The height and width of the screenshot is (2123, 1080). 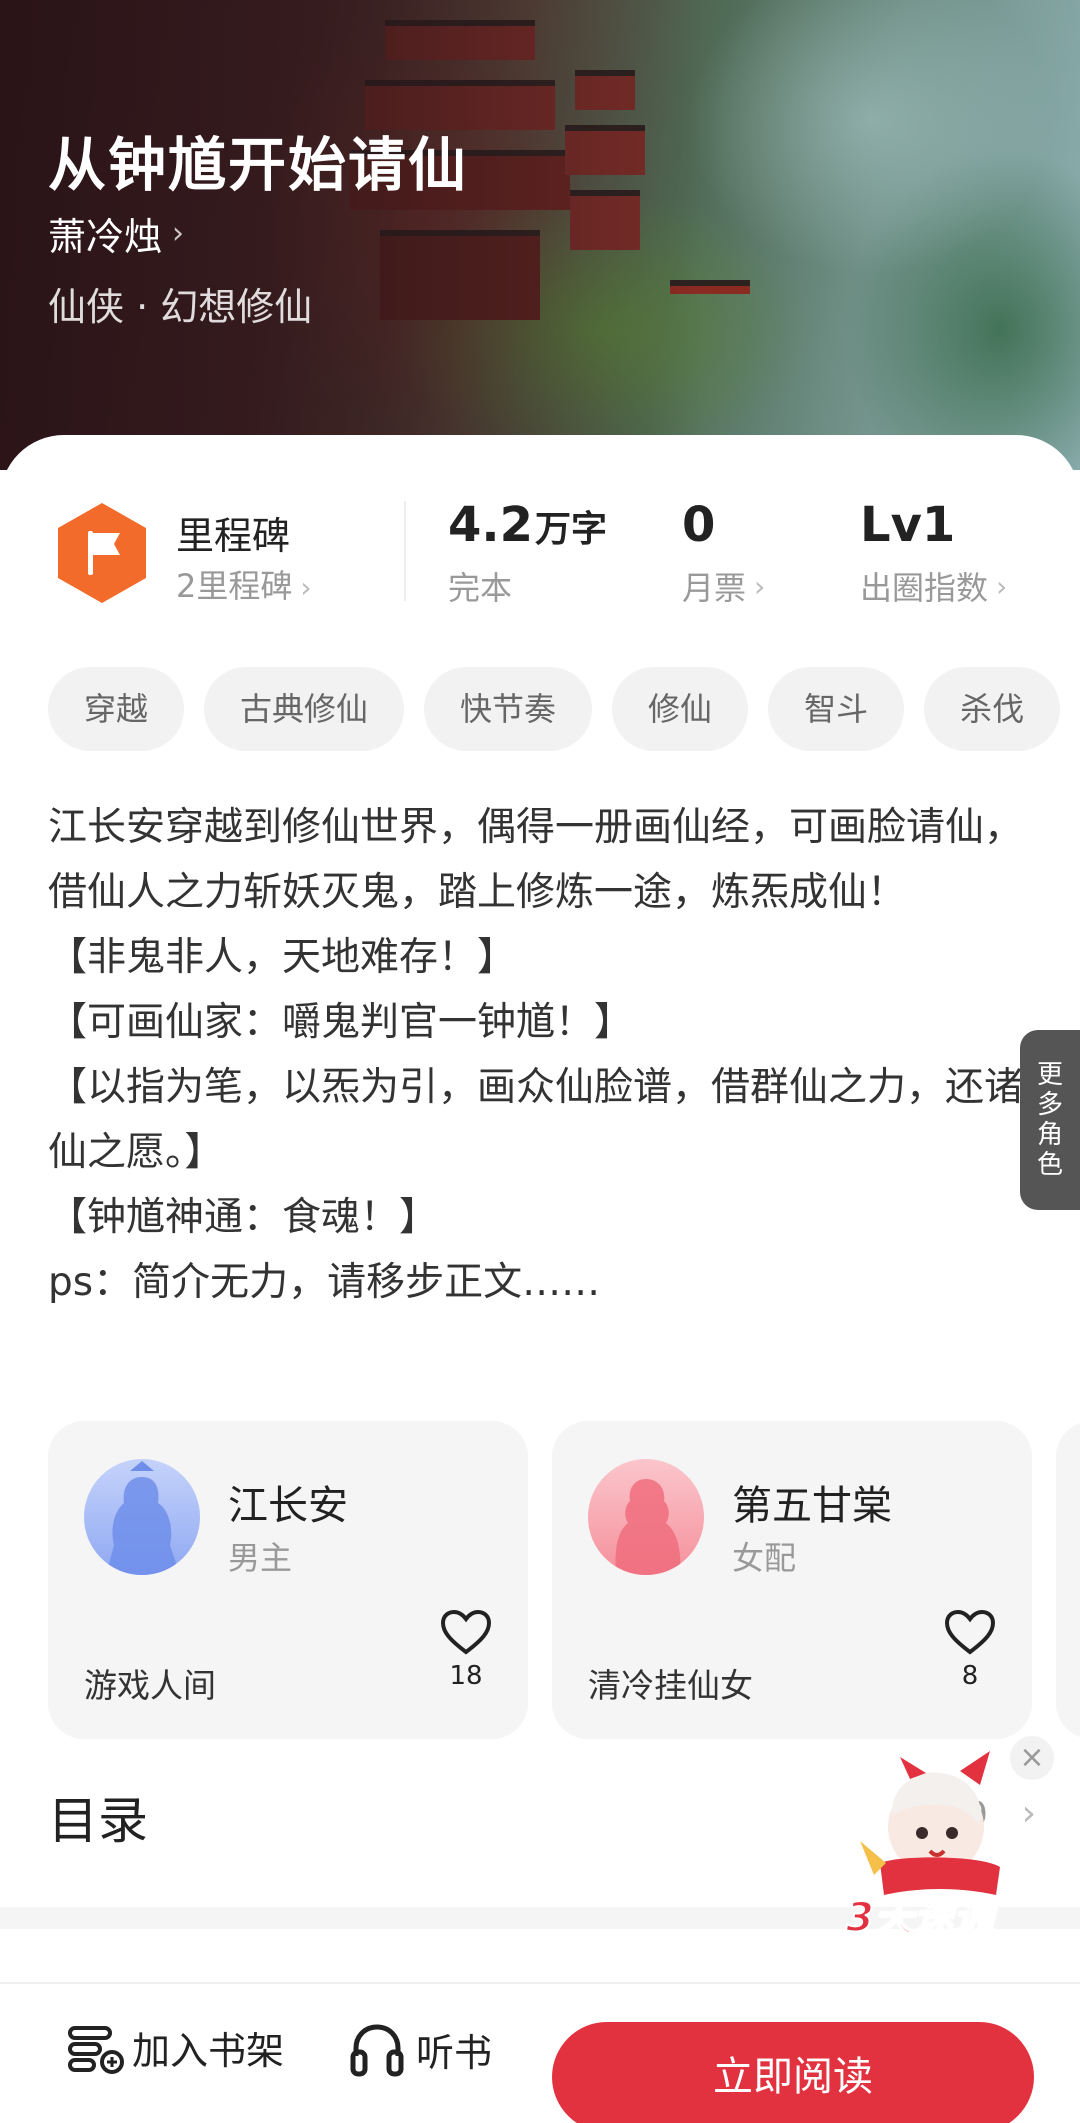 I want to click on character-name: 第五甘棠, so click(x=812, y=1506).